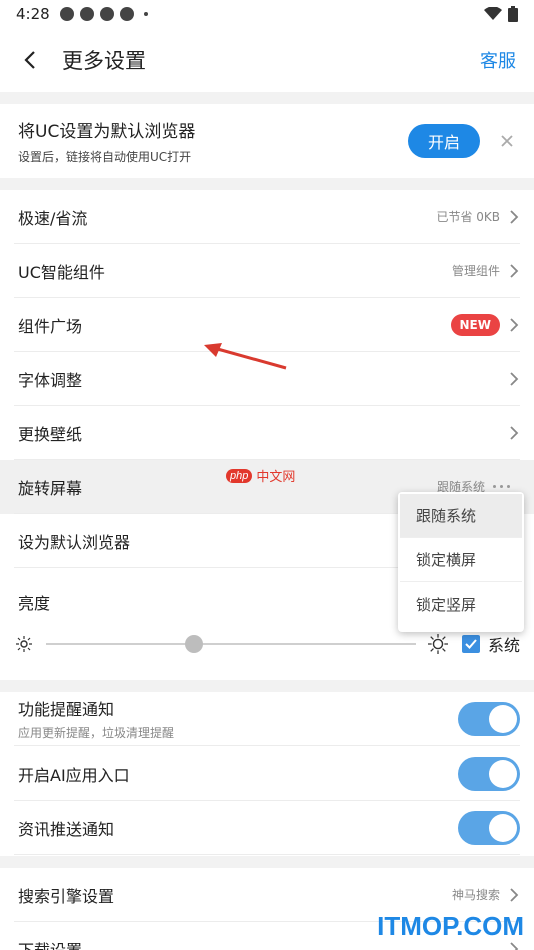 The height and width of the screenshot is (950, 534). I want to click on row-label: 功能提醒通知, so click(66, 709).